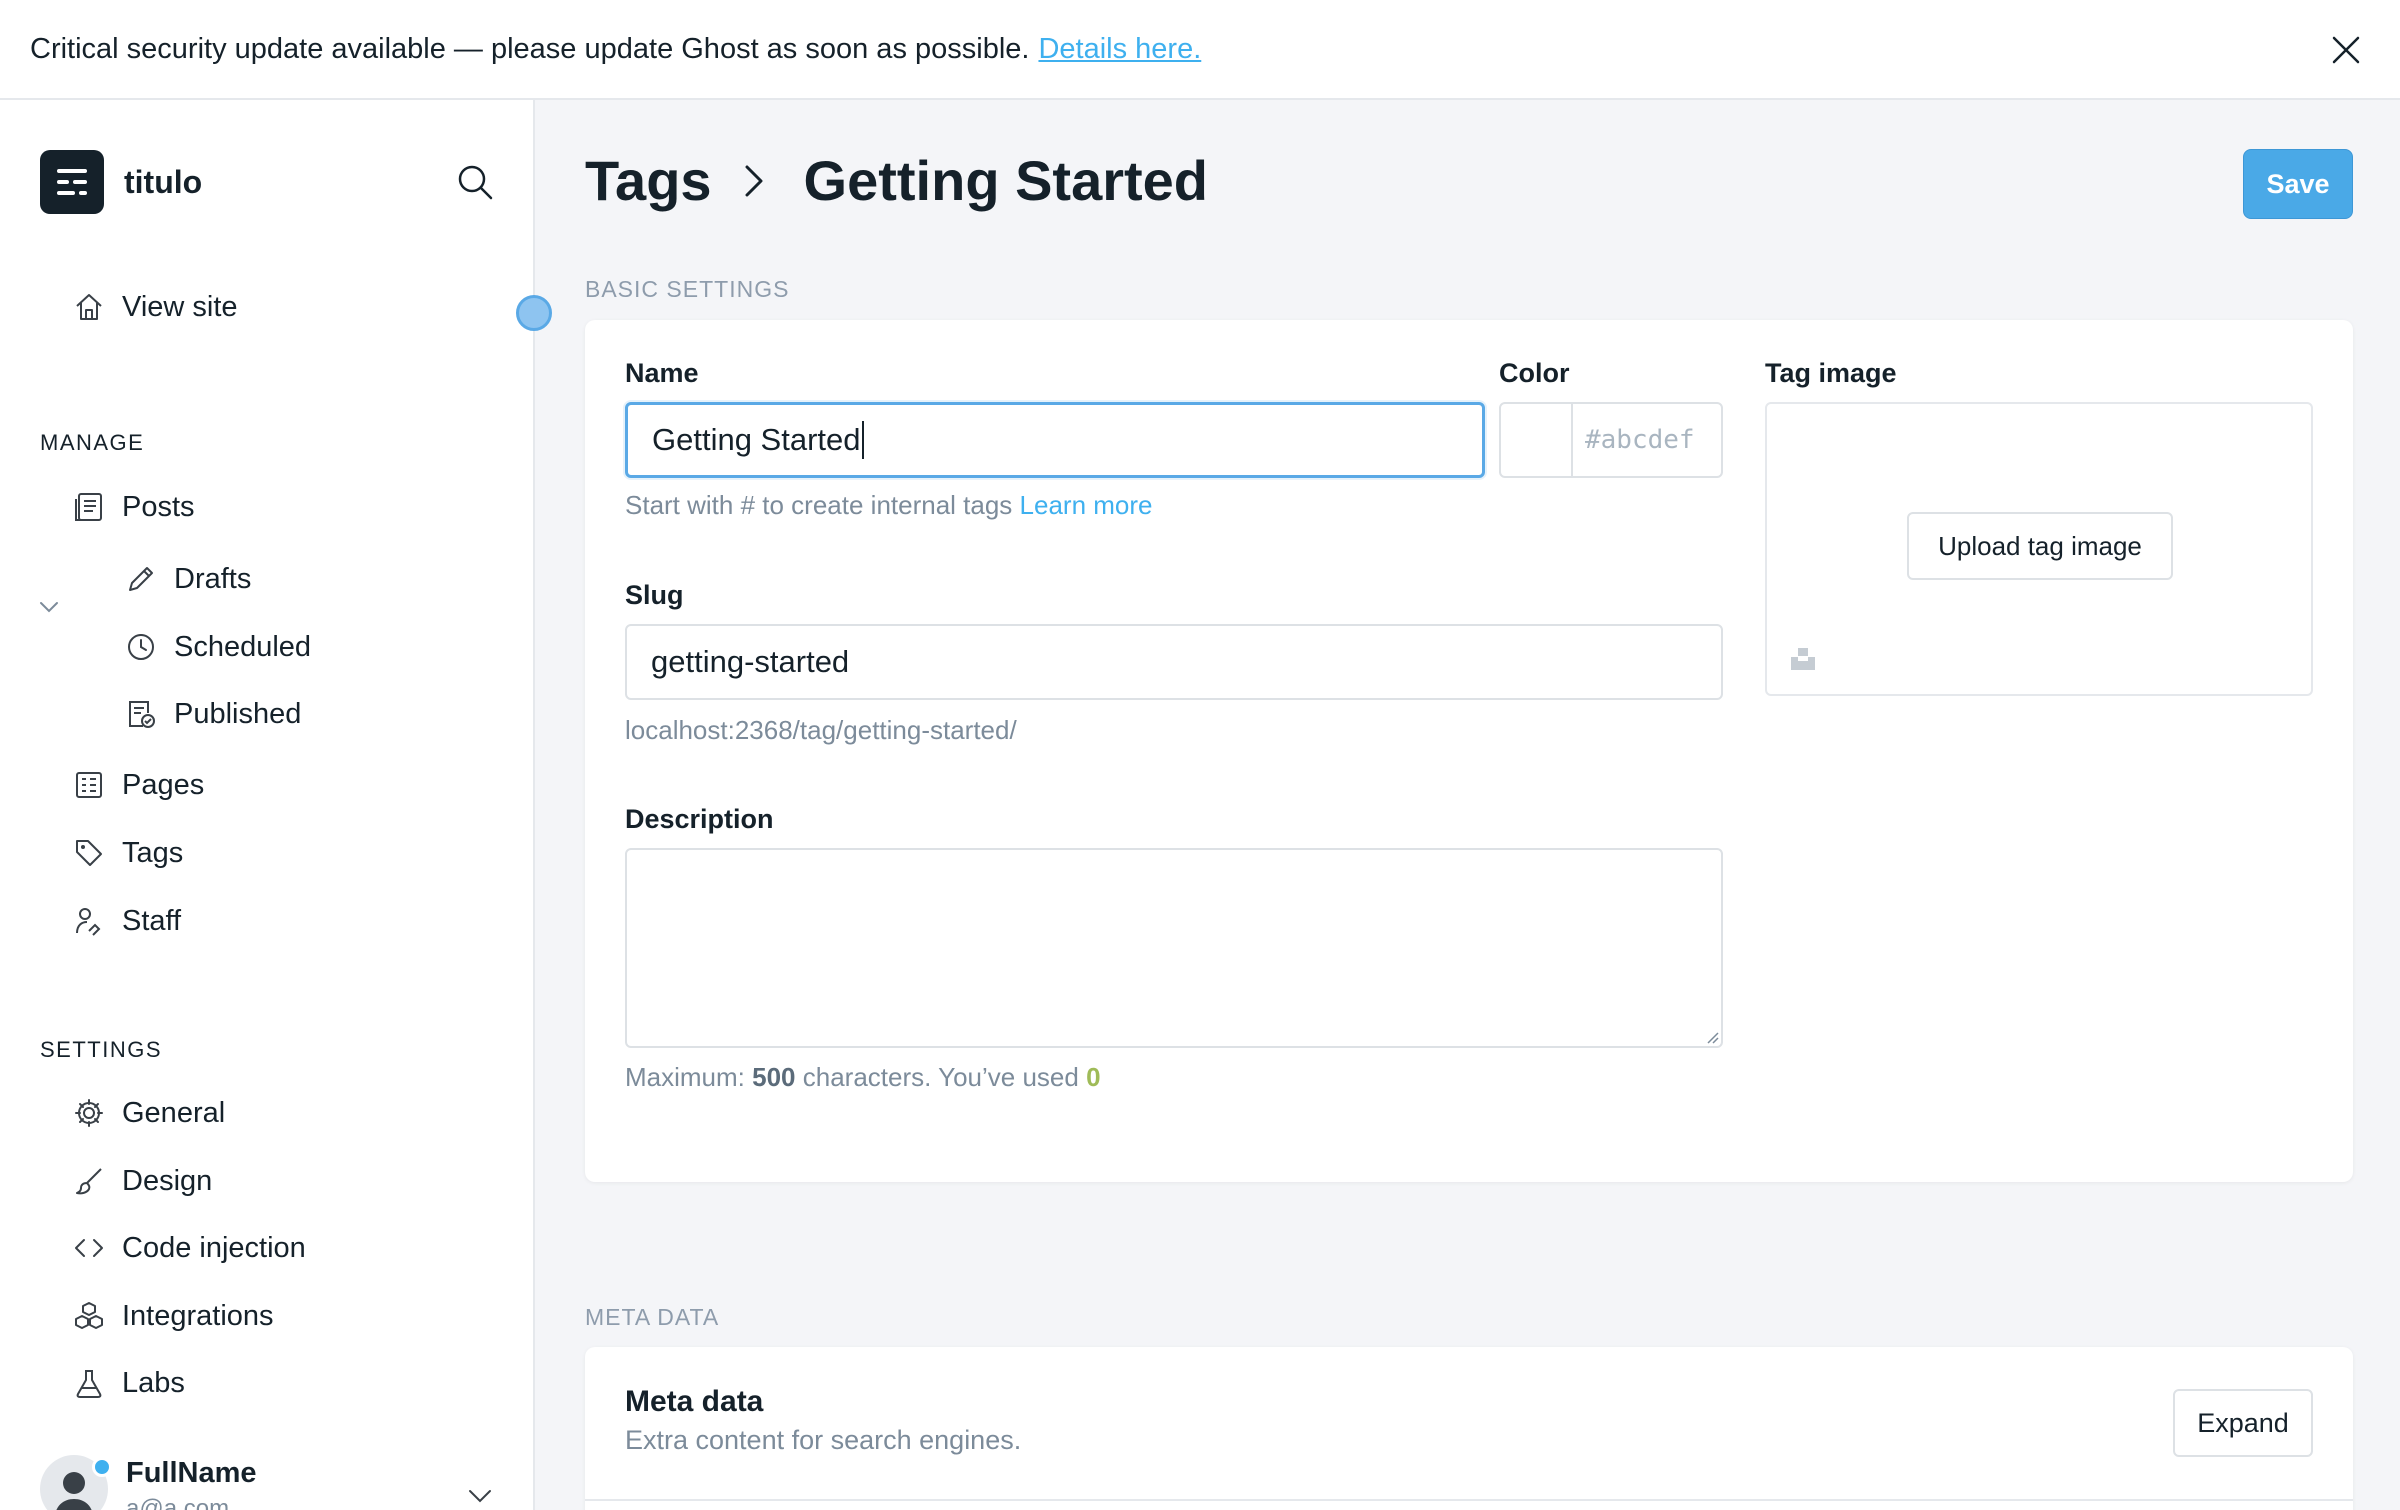 The width and height of the screenshot is (2400, 1510). What do you see at coordinates (1055, 440) in the screenshot?
I see `name-input: Getting Started` at bounding box center [1055, 440].